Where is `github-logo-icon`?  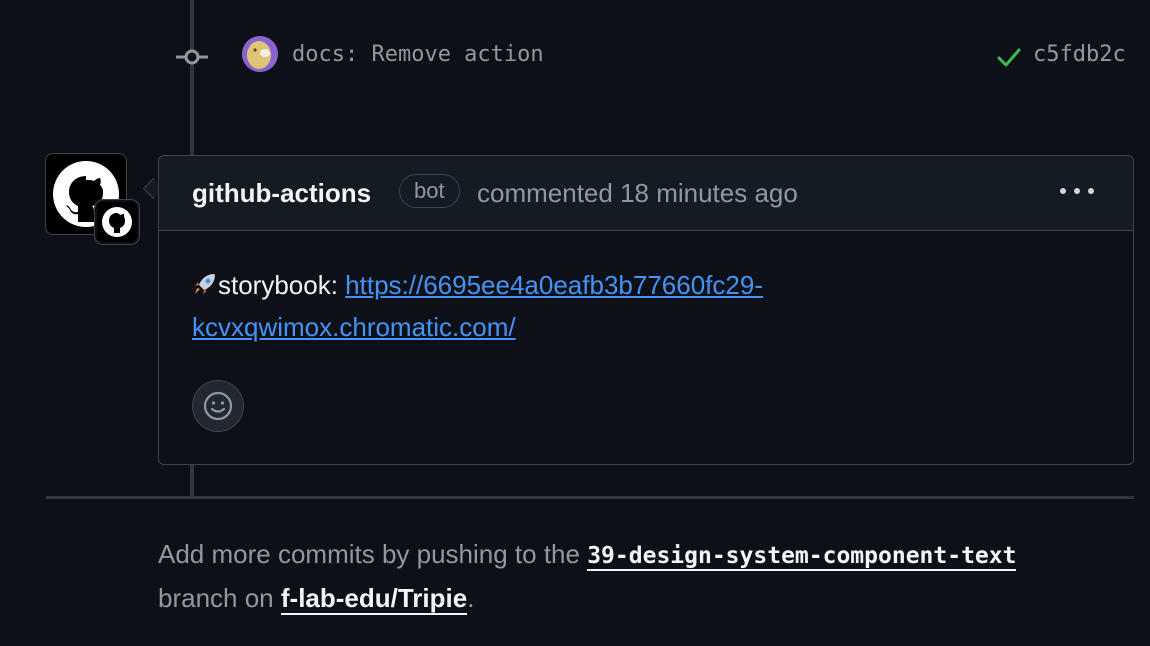
github-logo-icon is located at coordinates (117, 222).